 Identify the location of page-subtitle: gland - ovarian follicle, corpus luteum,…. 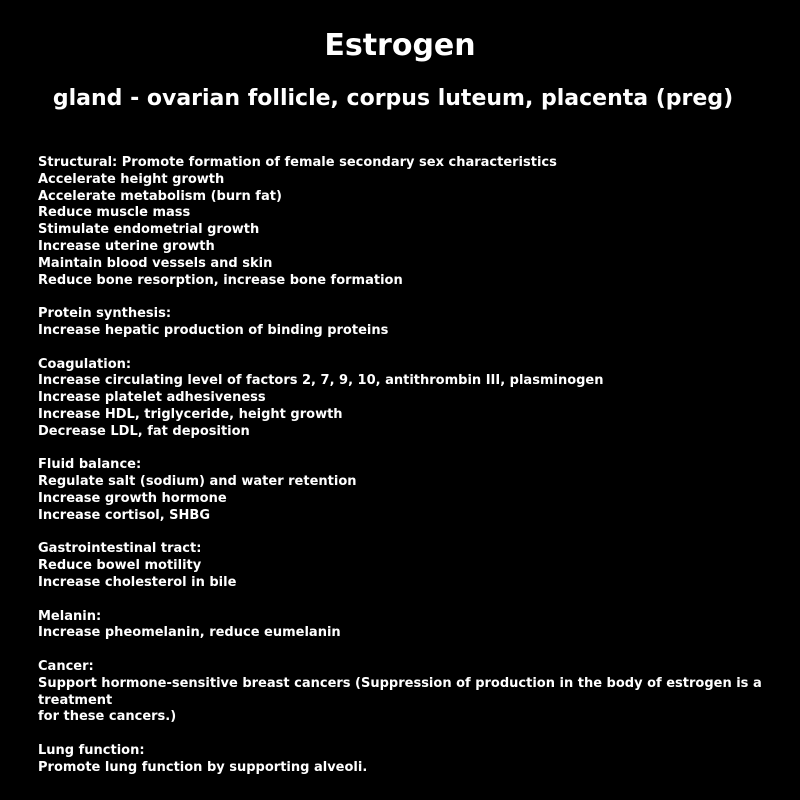
(393, 98).